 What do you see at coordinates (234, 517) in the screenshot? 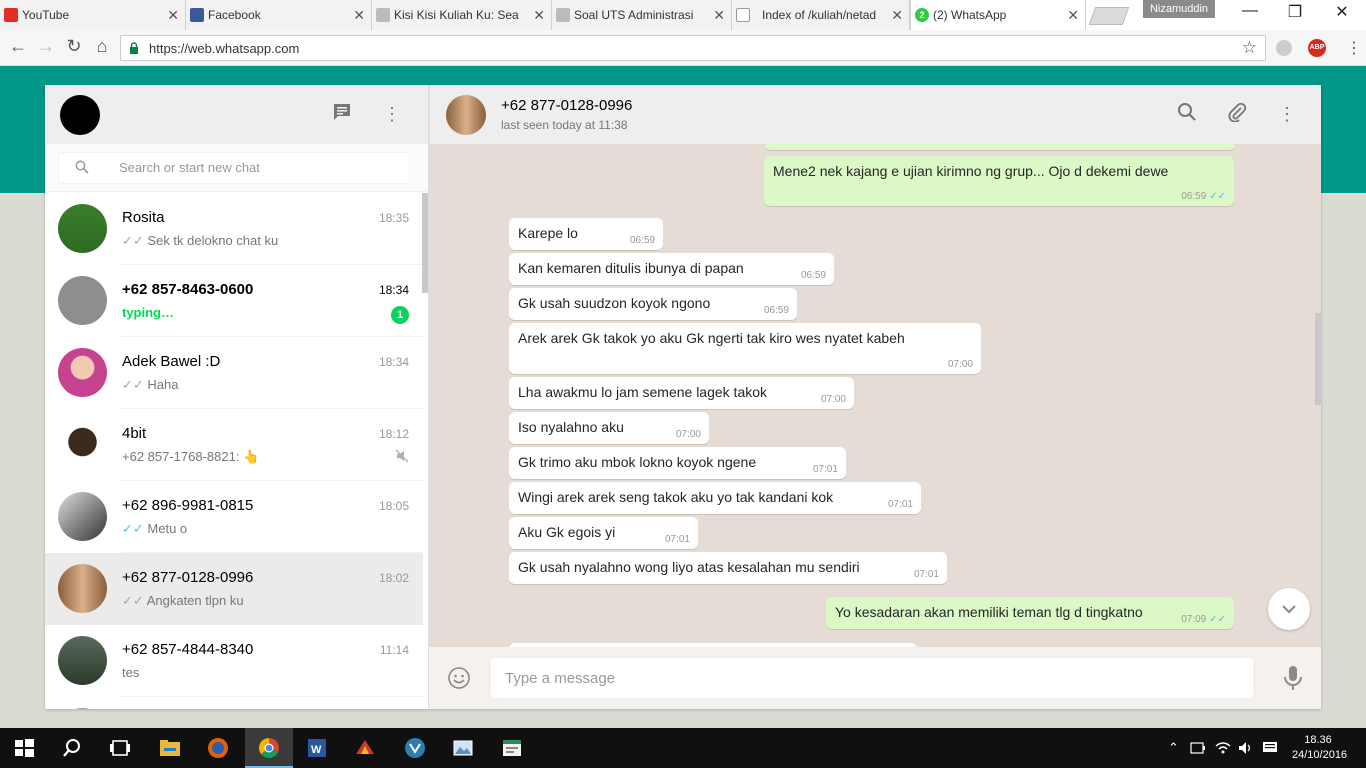
I see `chat-item: +62 896-9981-0815 18:05 ✓✓ Metu o` at bounding box center [234, 517].